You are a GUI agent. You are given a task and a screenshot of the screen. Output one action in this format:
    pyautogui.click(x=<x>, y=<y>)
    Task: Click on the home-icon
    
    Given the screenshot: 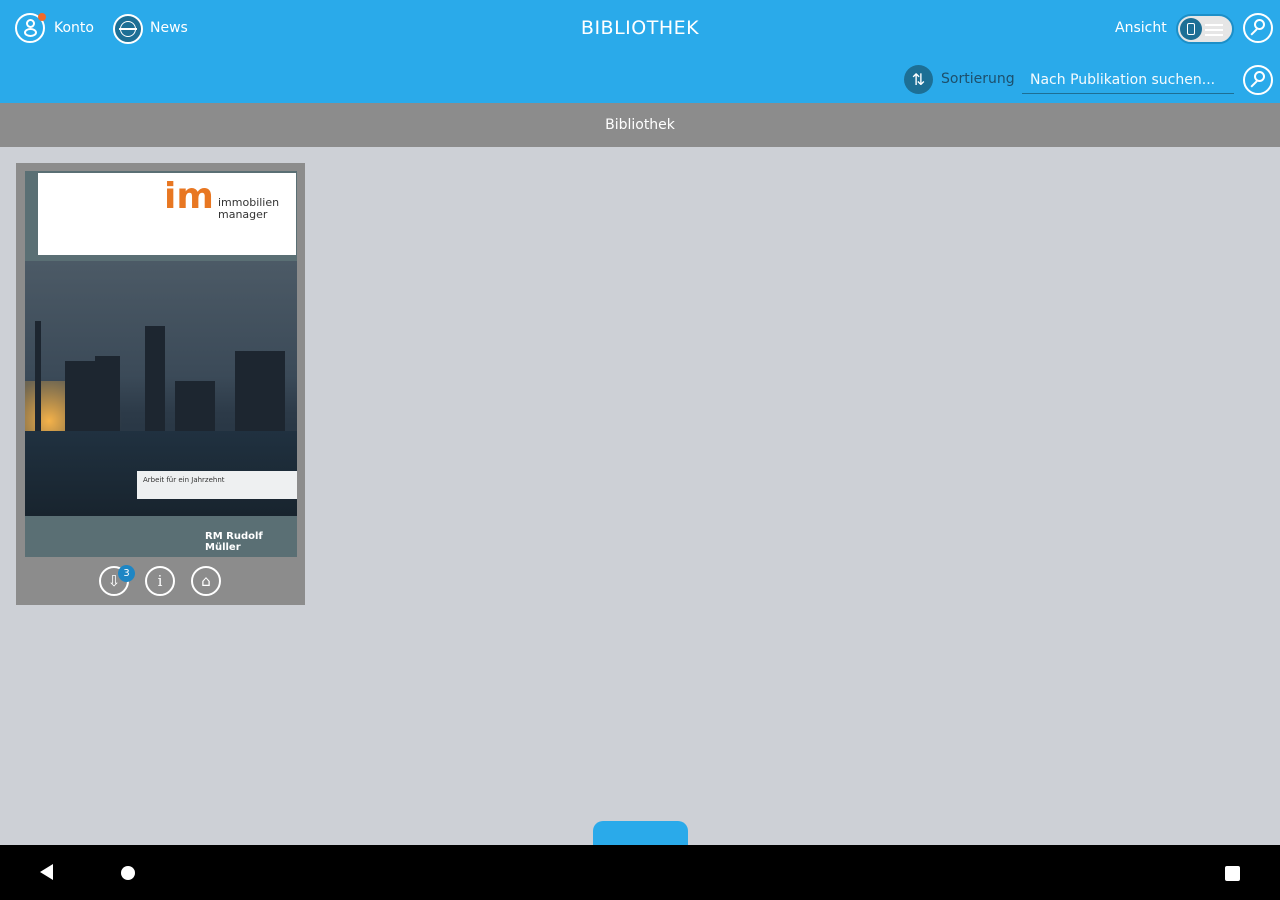 What is the action you would take?
    pyautogui.click(x=128, y=873)
    